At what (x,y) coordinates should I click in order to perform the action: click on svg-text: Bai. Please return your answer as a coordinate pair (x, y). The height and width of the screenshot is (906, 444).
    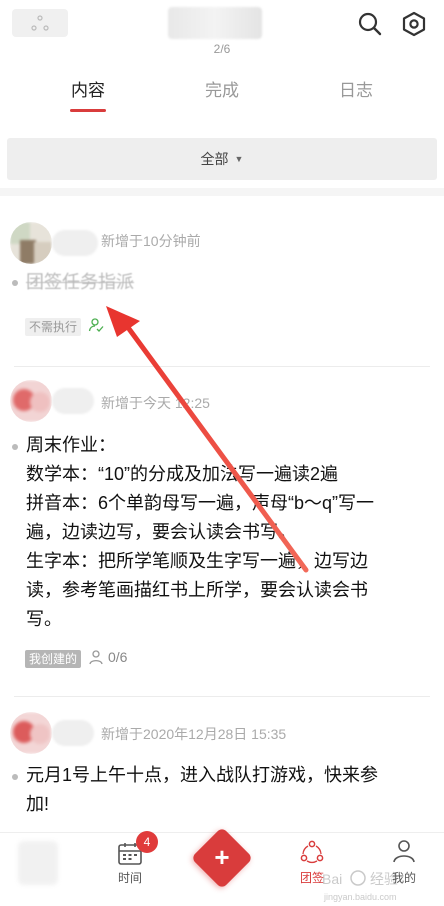
    Looking at the image, I should click on (332, 879).